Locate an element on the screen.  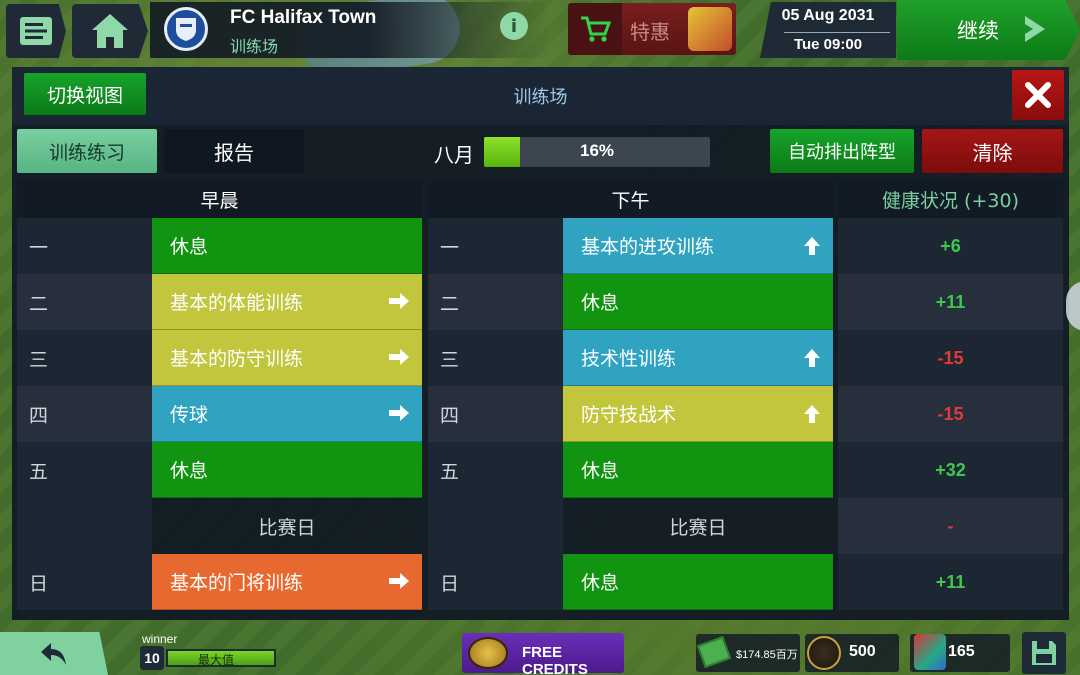
info-icon: i is located at coordinates (514, 26).